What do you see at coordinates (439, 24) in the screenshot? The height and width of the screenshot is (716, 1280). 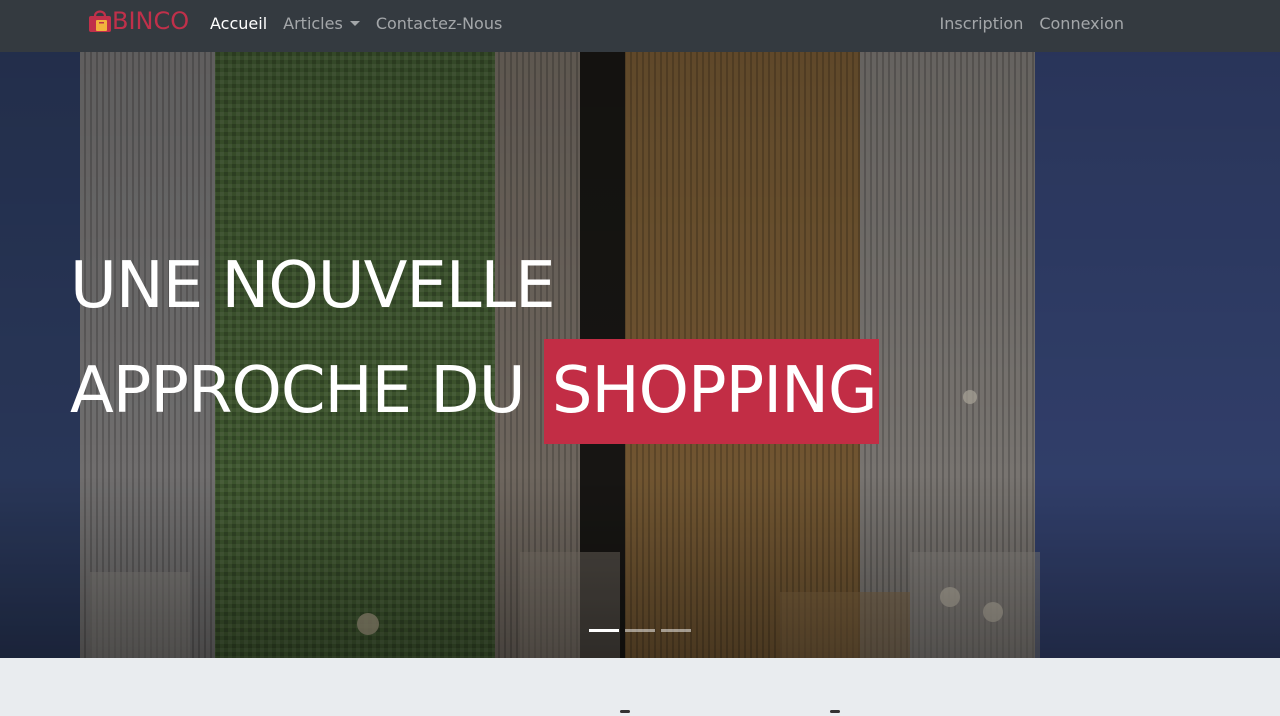 I see `nav-contact: Contactez-Nous` at bounding box center [439, 24].